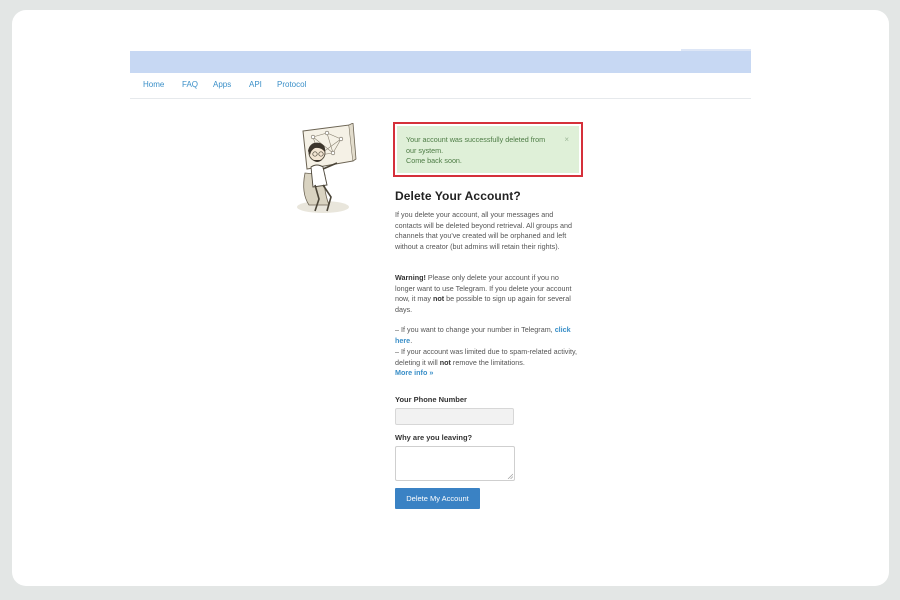  What do you see at coordinates (566, 140) in the screenshot?
I see `close-icon: ×` at bounding box center [566, 140].